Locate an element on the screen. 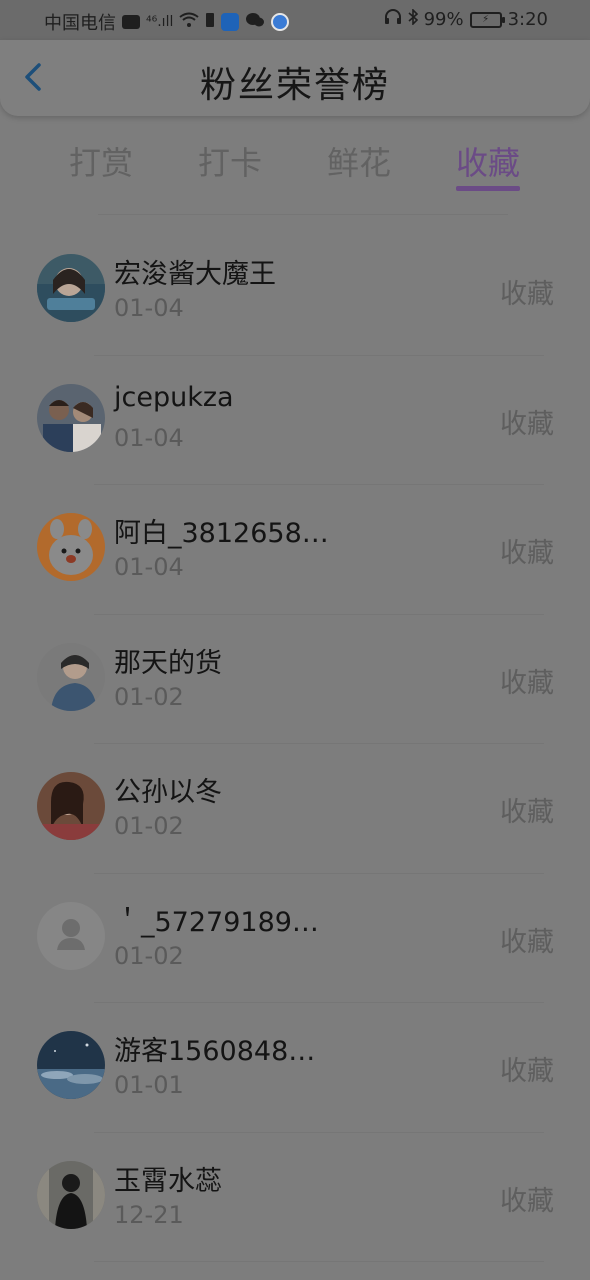 The image size is (590, 1280). active-tab-indicator is located at coordinates (488, 188).